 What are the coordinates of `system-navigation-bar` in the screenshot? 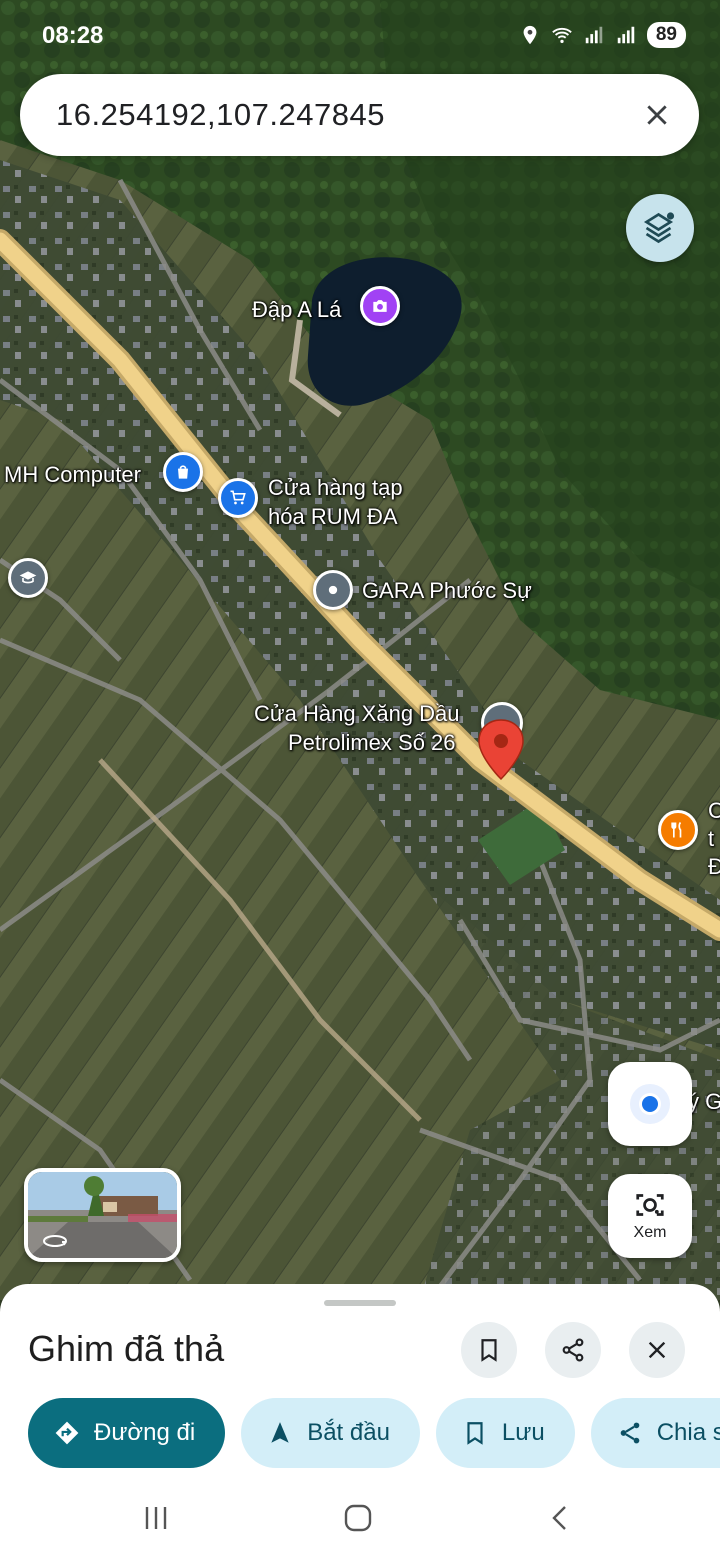 It's located at (360, 1520).